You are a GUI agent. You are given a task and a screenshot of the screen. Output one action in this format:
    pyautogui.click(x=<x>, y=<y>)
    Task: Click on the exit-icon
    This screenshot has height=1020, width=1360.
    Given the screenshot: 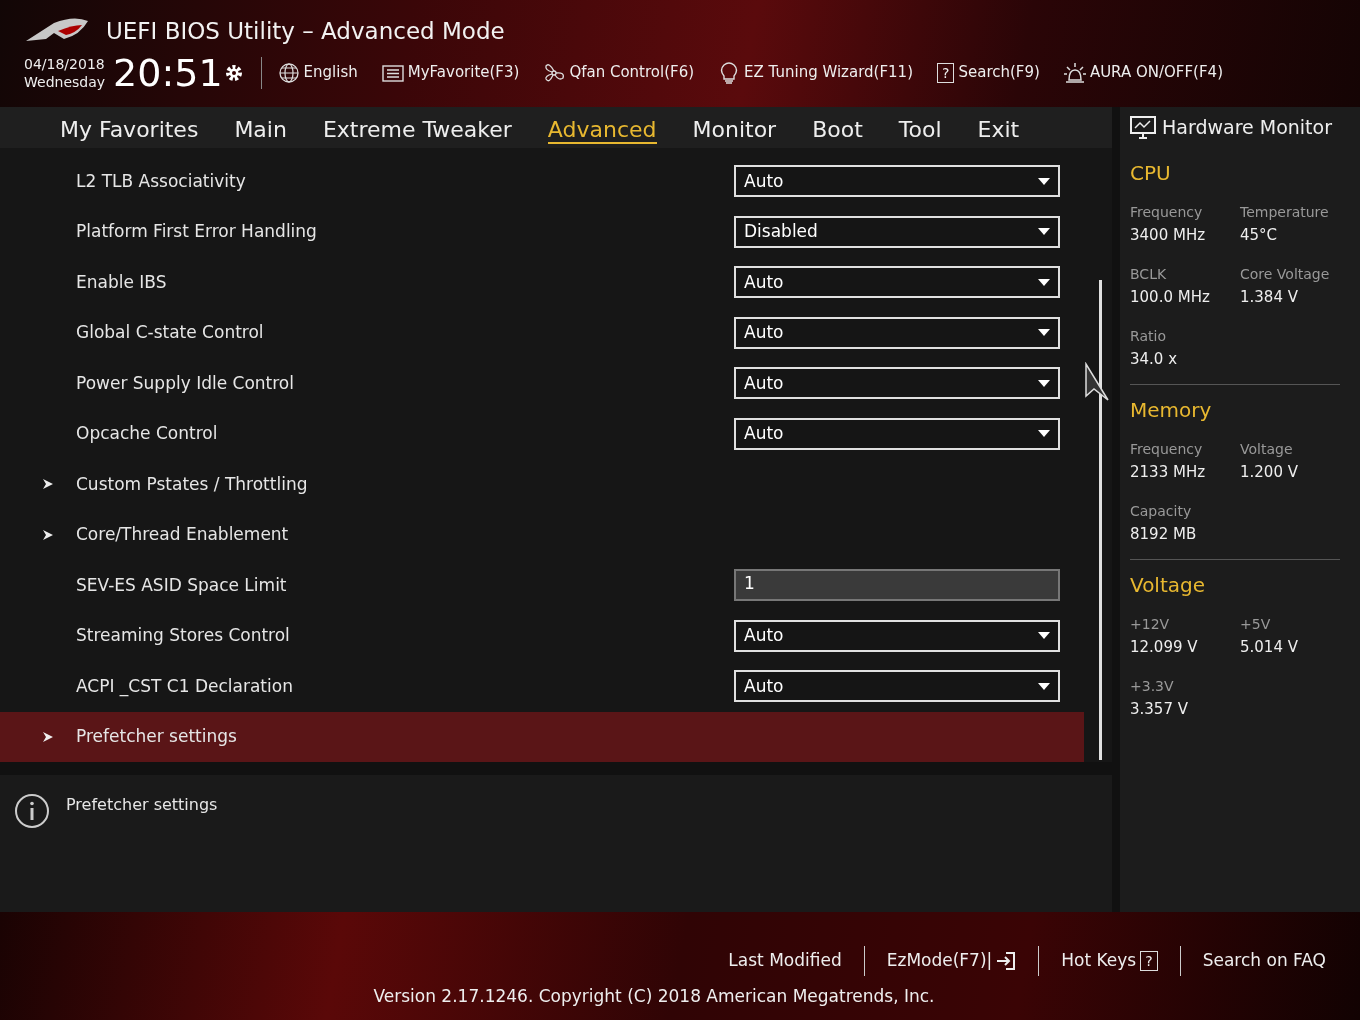 What is the action you would take?
    pyautogui.click(x=1006, y=961)
    